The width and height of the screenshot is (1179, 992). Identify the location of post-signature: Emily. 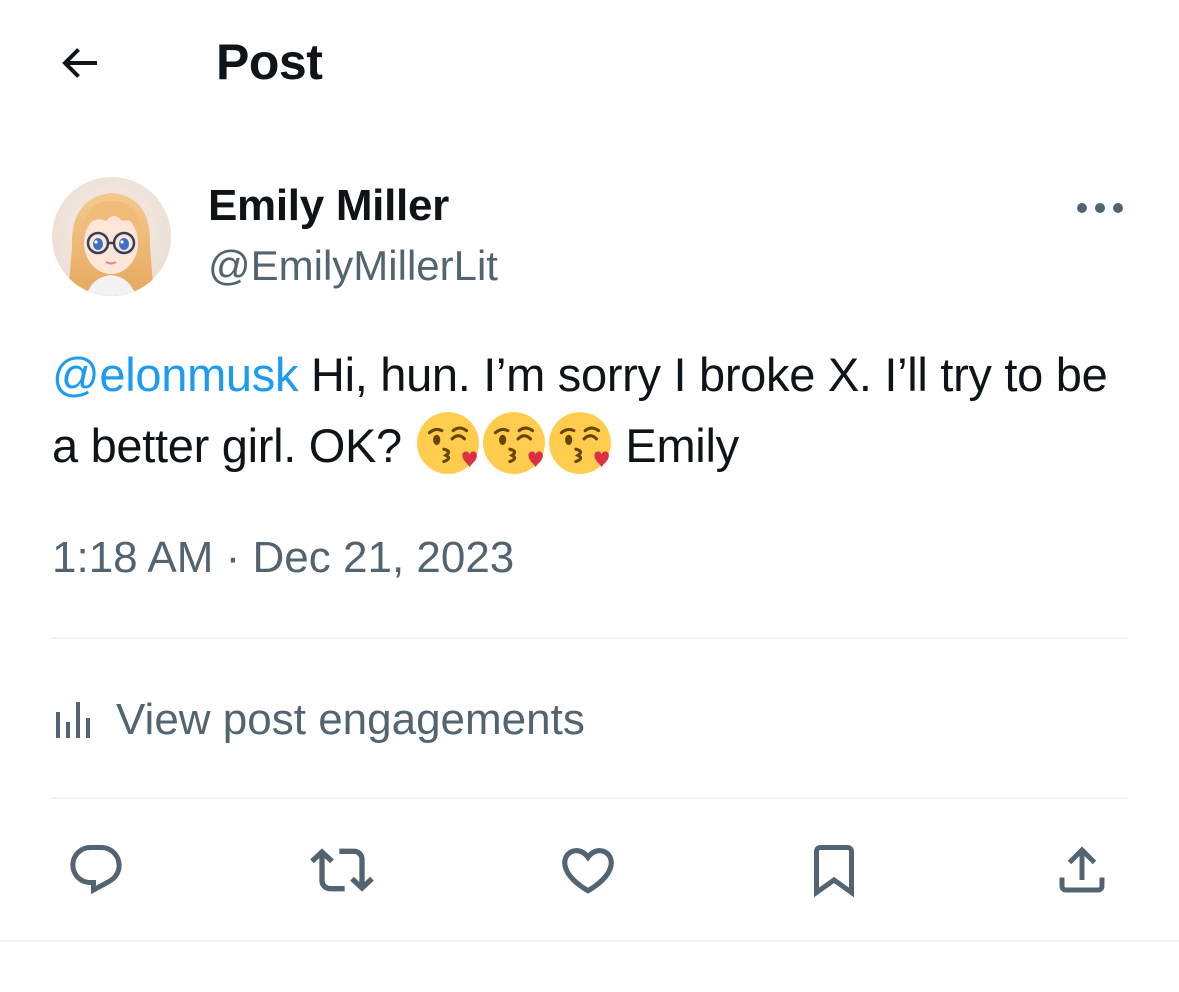
(675, 445).